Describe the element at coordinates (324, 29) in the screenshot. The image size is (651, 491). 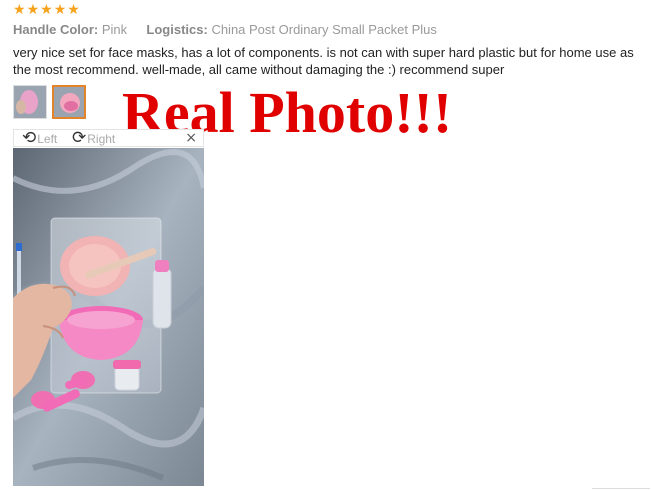
I see `logistics-value: China Post Ordinary Small Packet Plus` at that location.